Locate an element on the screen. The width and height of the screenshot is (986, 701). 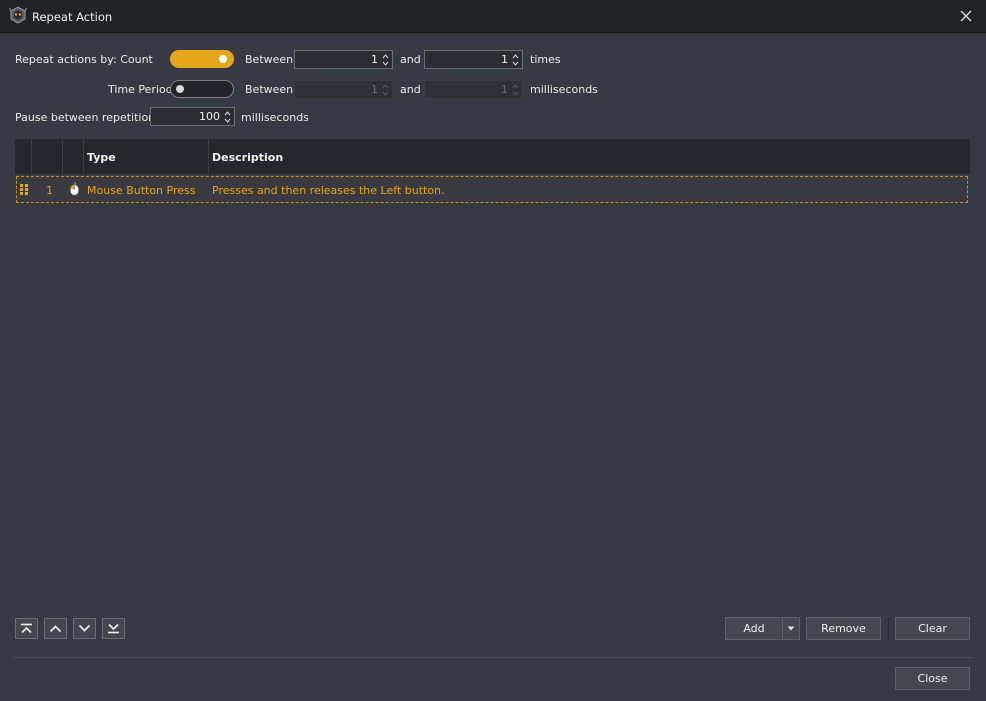
row-index: 1 is located at coordinates (49, 190).